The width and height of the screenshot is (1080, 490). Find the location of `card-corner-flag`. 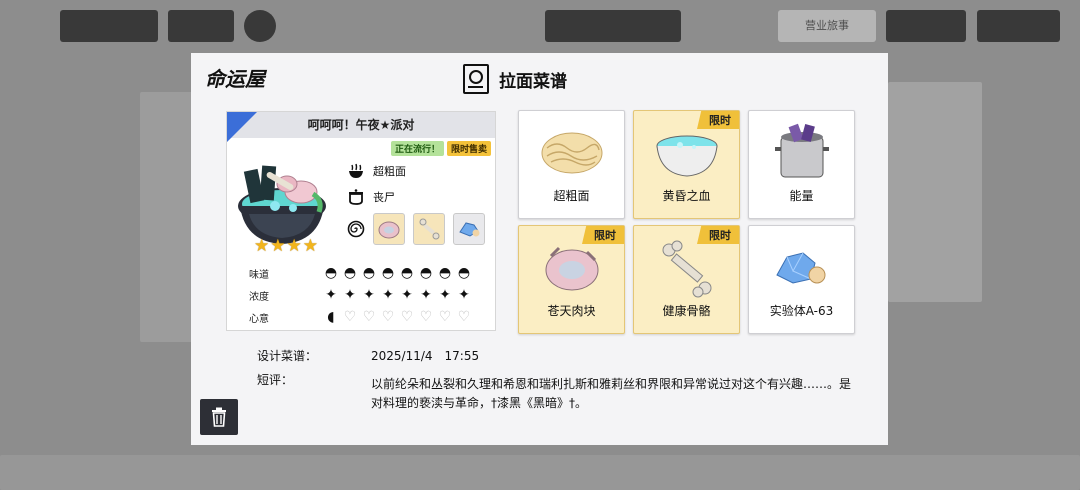

card-corner-flag is located at coordinates (242, 127).